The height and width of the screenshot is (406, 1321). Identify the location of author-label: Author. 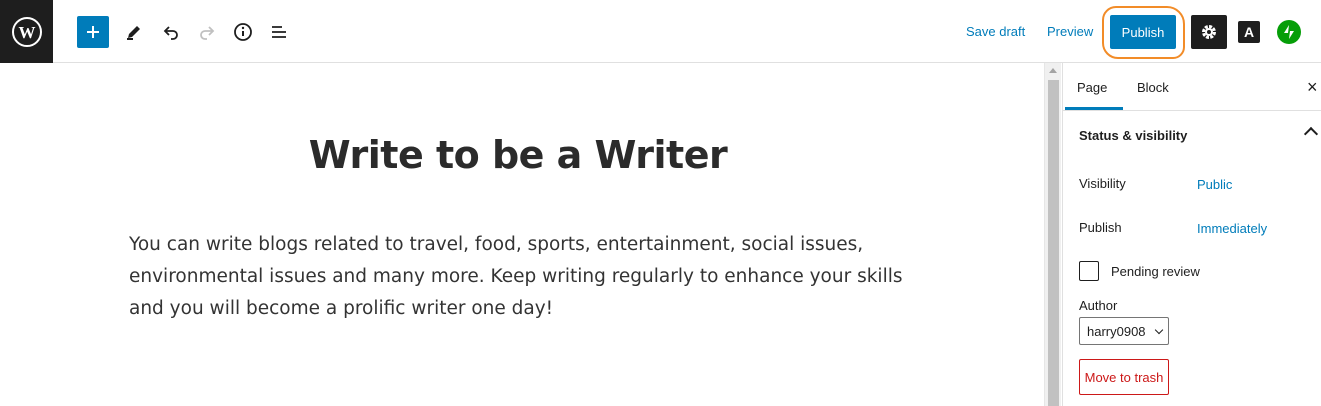
(1098, 305).